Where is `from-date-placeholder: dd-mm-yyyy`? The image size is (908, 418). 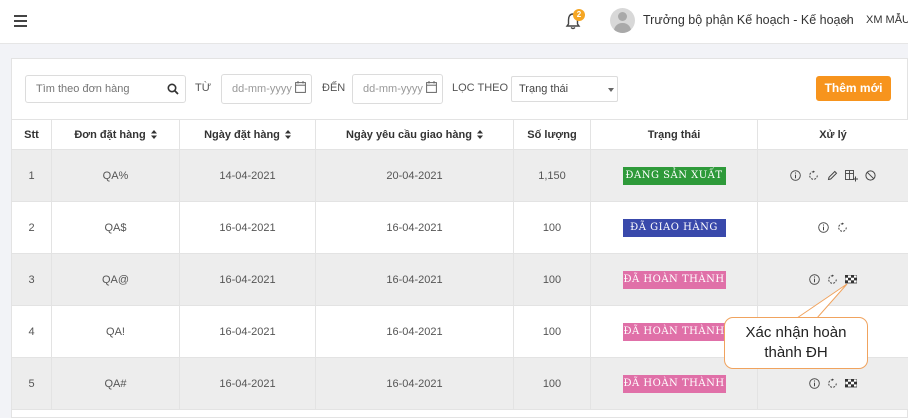
from-date-placeholder: dd-mm-yyyy is located at coordinates (262, 89).